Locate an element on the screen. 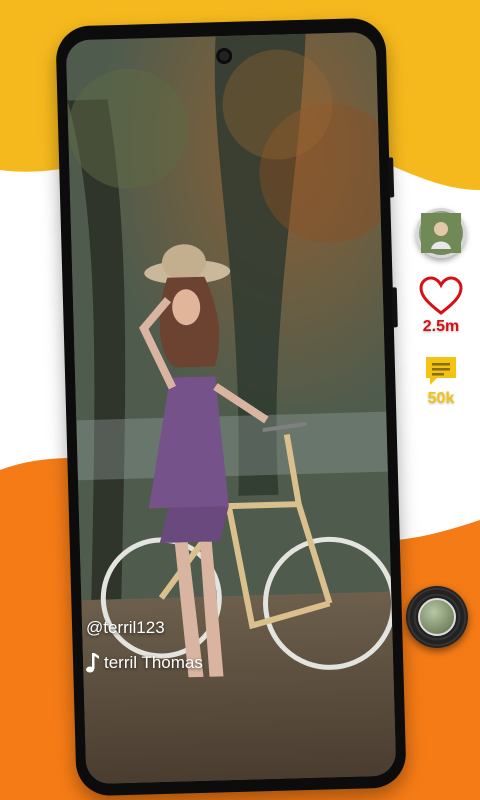  action-bar: 2.5m 50k is located at coordinates (441, 334).